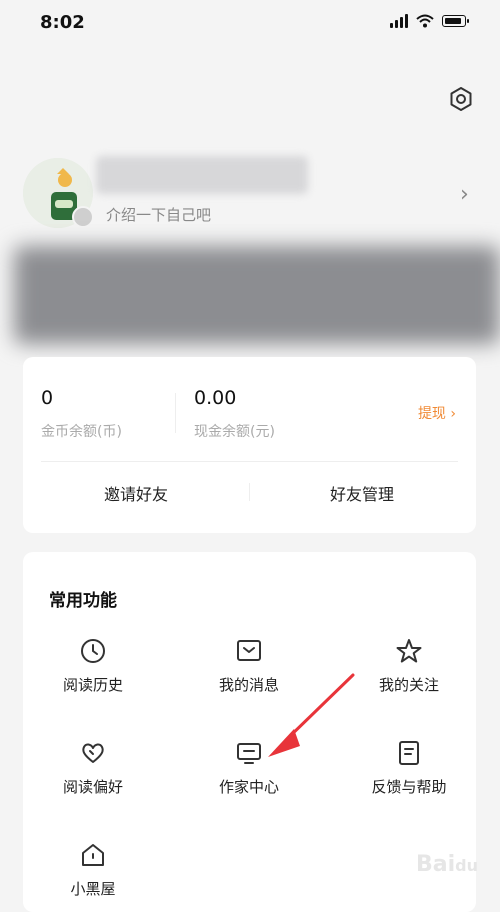 This screenshot has width=500, height=912. I want to click on fn-label: 我的消息, so click(248, 685).